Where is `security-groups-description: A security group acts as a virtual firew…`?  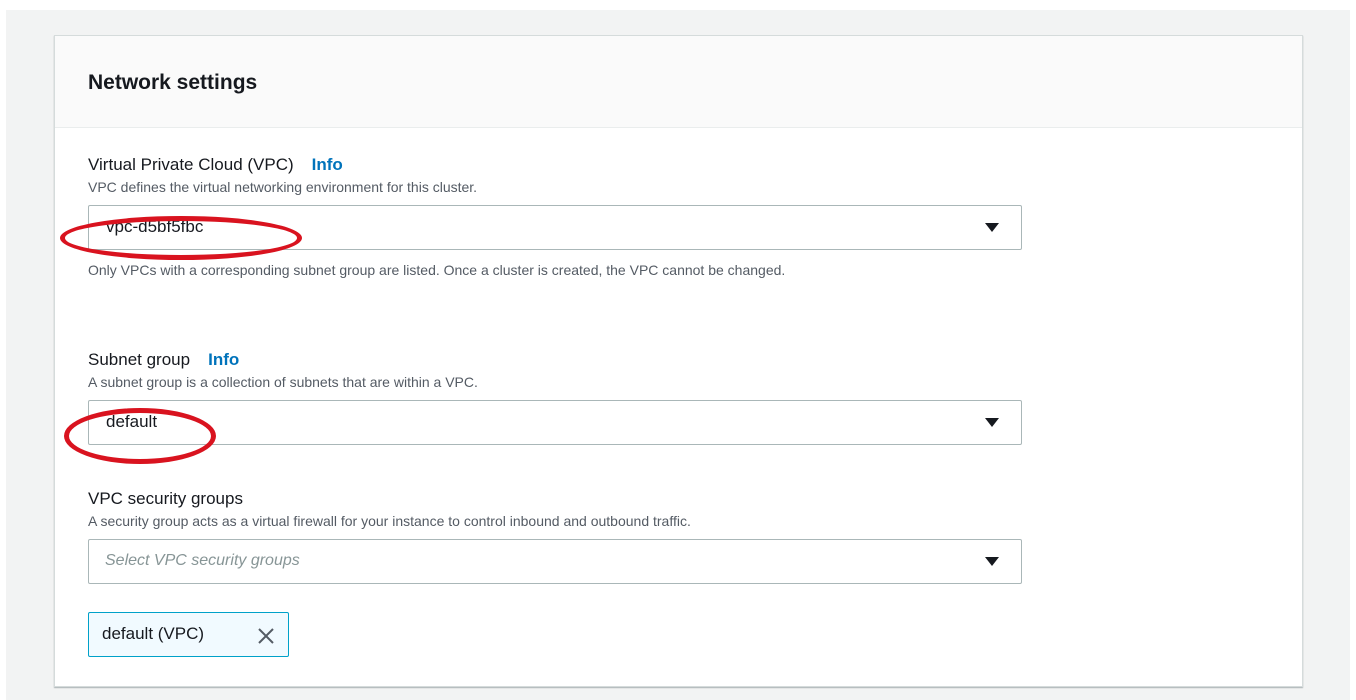
security-groups-description: A security group acts as a virtual firew… is located at coordinates (389, 521).